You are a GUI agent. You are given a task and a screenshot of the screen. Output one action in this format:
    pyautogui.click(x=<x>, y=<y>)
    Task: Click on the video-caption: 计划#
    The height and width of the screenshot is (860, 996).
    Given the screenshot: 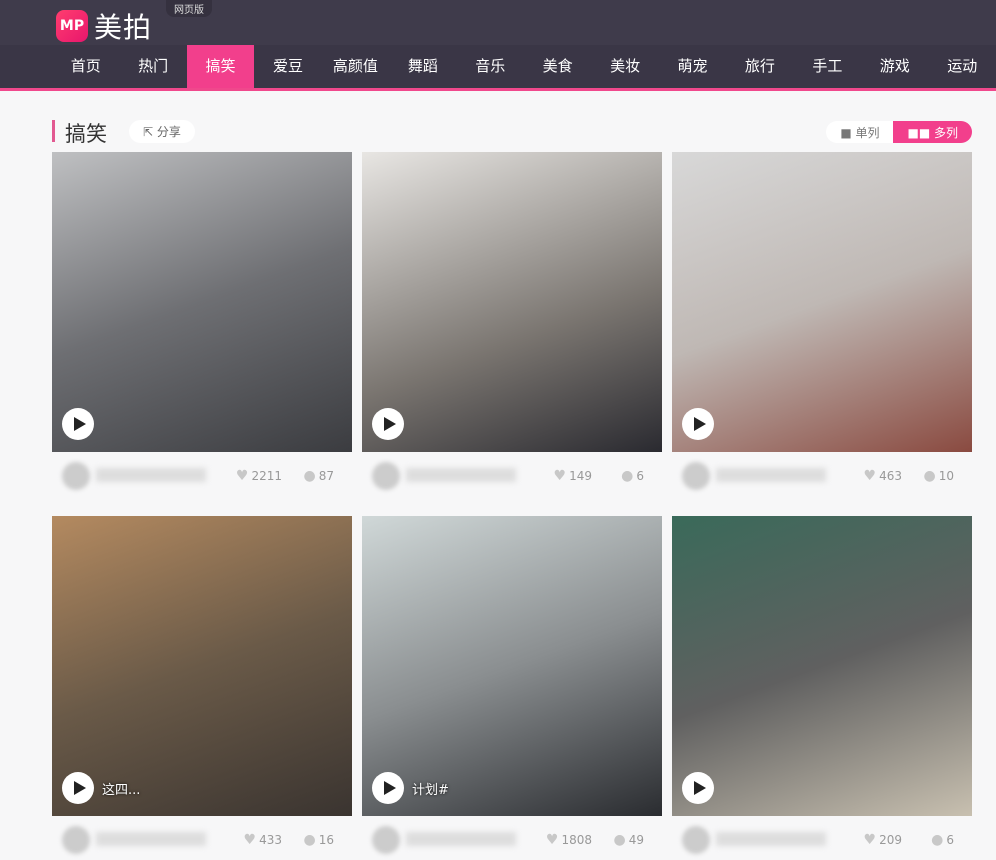 What is the action you would take?
    pyautogui.click(x=430, y=790)
    